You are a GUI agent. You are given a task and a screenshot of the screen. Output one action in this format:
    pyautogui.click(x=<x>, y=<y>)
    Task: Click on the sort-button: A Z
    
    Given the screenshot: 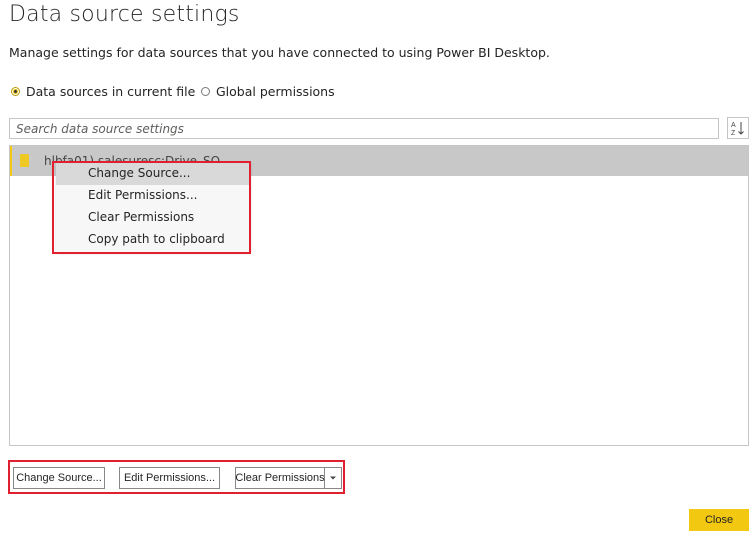 What is the action you would take?
    pyautogui.click(x=738, y=128)
    